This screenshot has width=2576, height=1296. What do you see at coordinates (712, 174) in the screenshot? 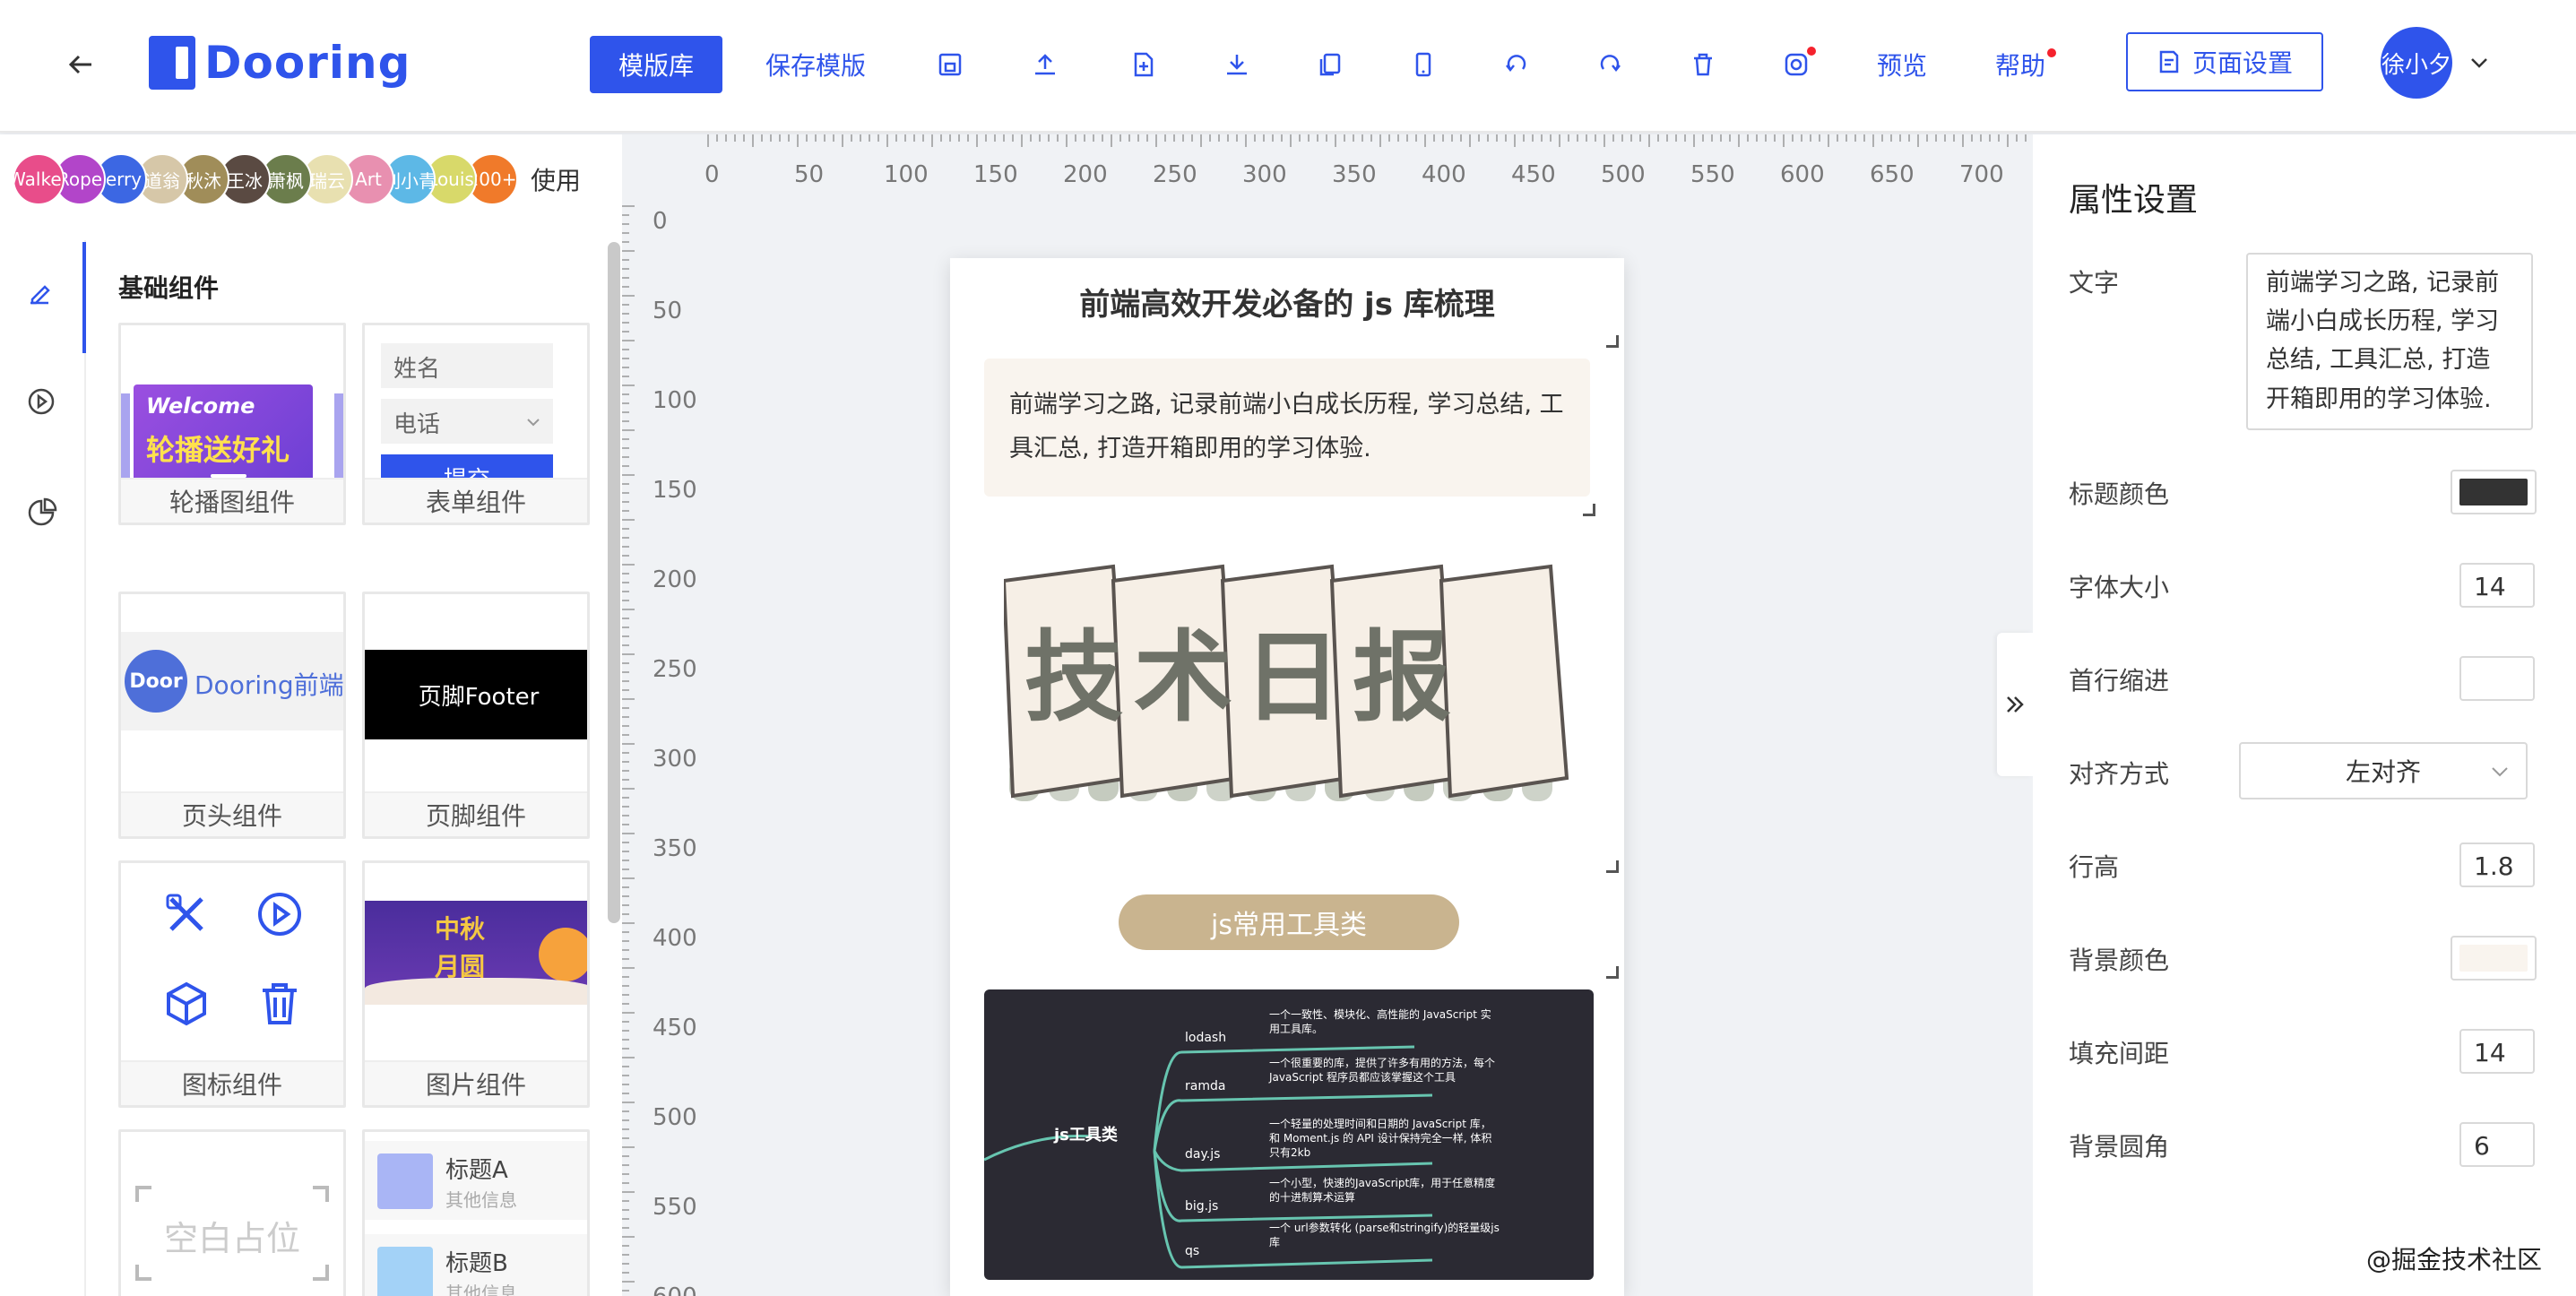
I see `ruler-label: 0` at bounding box center [712, 174].